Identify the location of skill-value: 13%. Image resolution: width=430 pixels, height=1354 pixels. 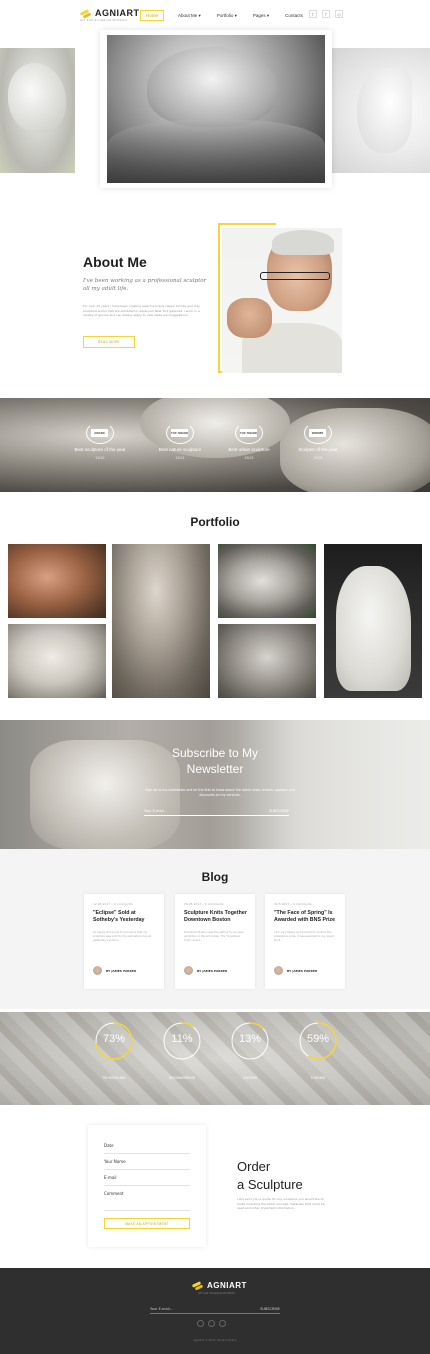
(250, 1039).